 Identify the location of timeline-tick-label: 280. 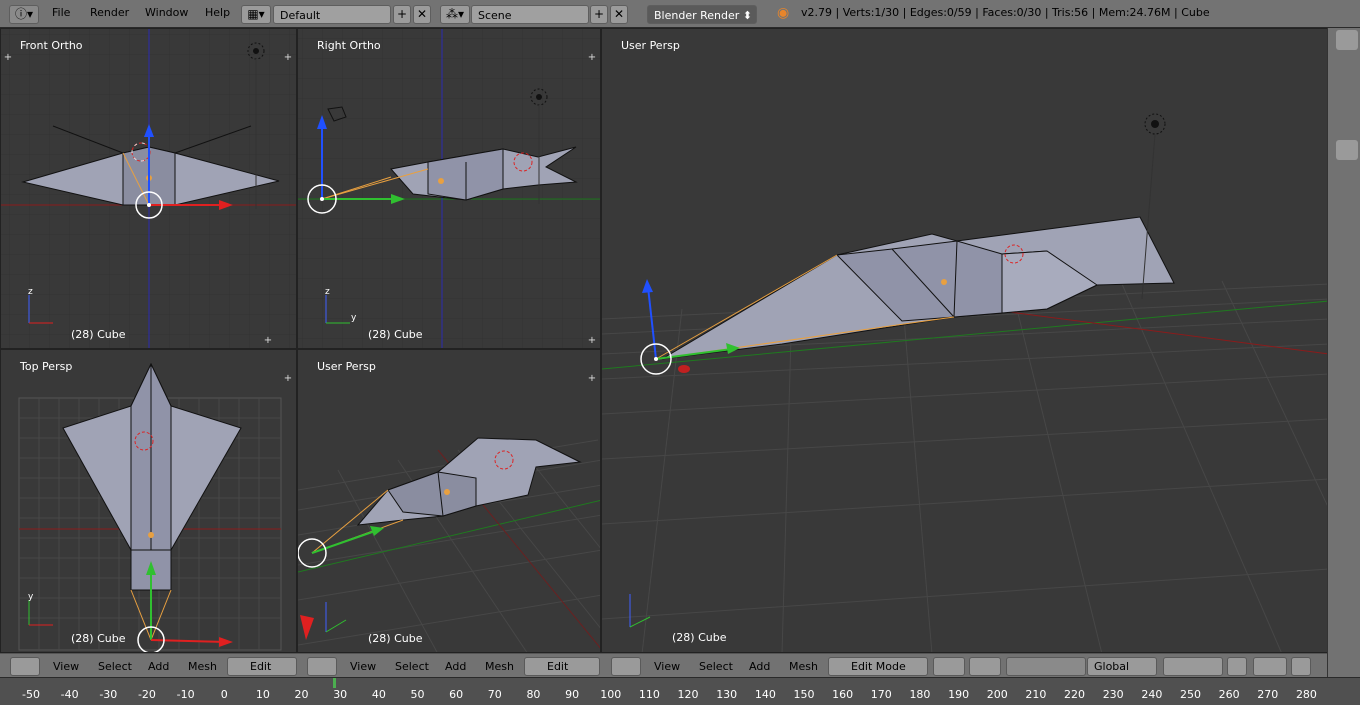
(1306, 694).